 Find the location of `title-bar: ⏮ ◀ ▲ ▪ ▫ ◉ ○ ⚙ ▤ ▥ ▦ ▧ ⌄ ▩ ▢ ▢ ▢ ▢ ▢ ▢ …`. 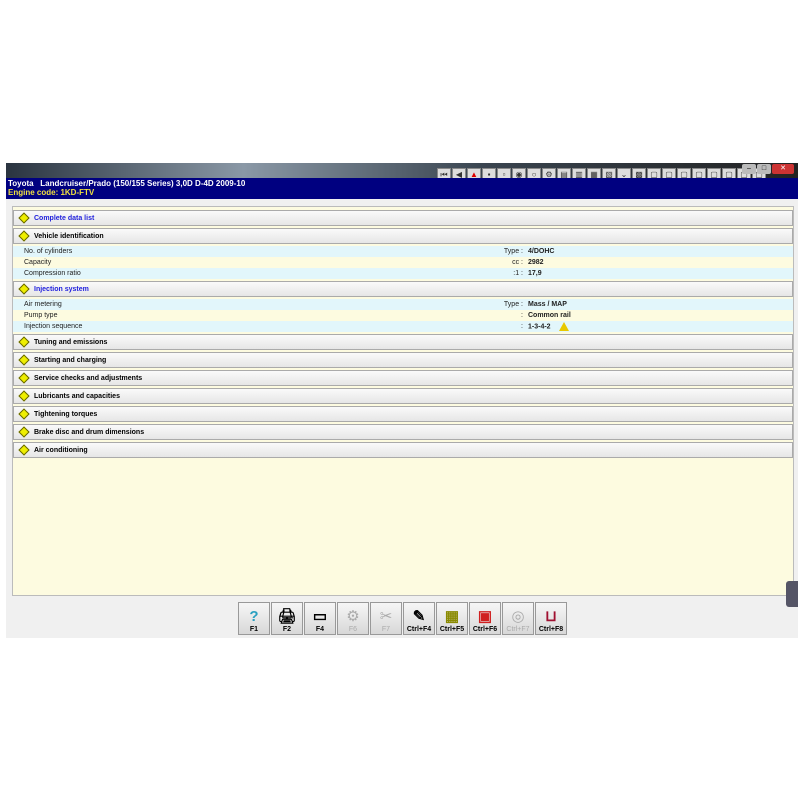

title-bar: ⏮ ◀ ▲ ▪ ▫ ◉ ○ ⚙ ▤ ▥ ▦ ▧ ⌄ ▩ ▢ ▢ ▢ ▢ ▢ ▢ … is located at coordinates (402, 172).